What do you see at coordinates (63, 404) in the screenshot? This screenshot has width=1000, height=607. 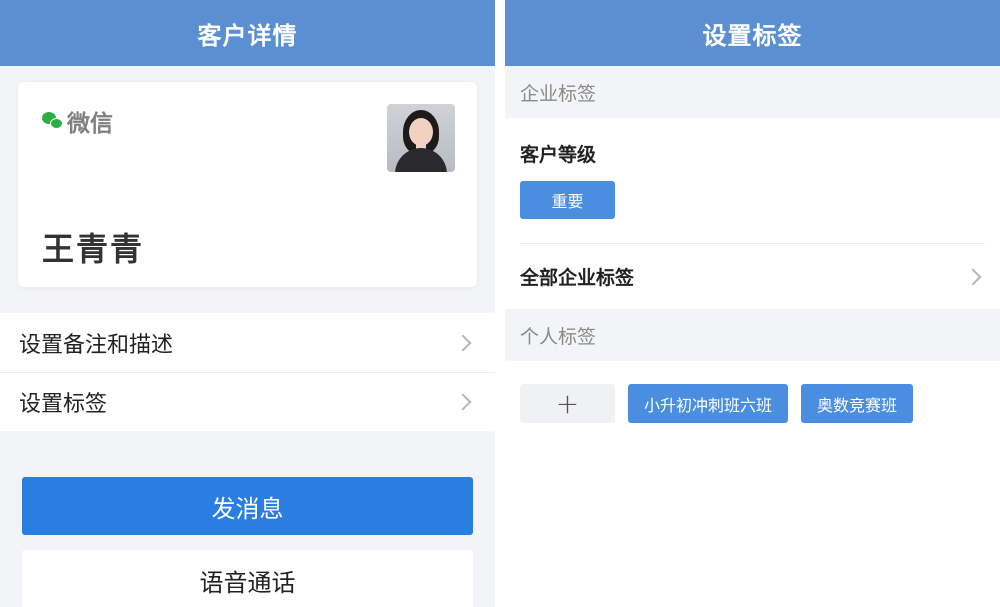 I see `menu-item-label: 设置标签` at bounding box center [63, 404].